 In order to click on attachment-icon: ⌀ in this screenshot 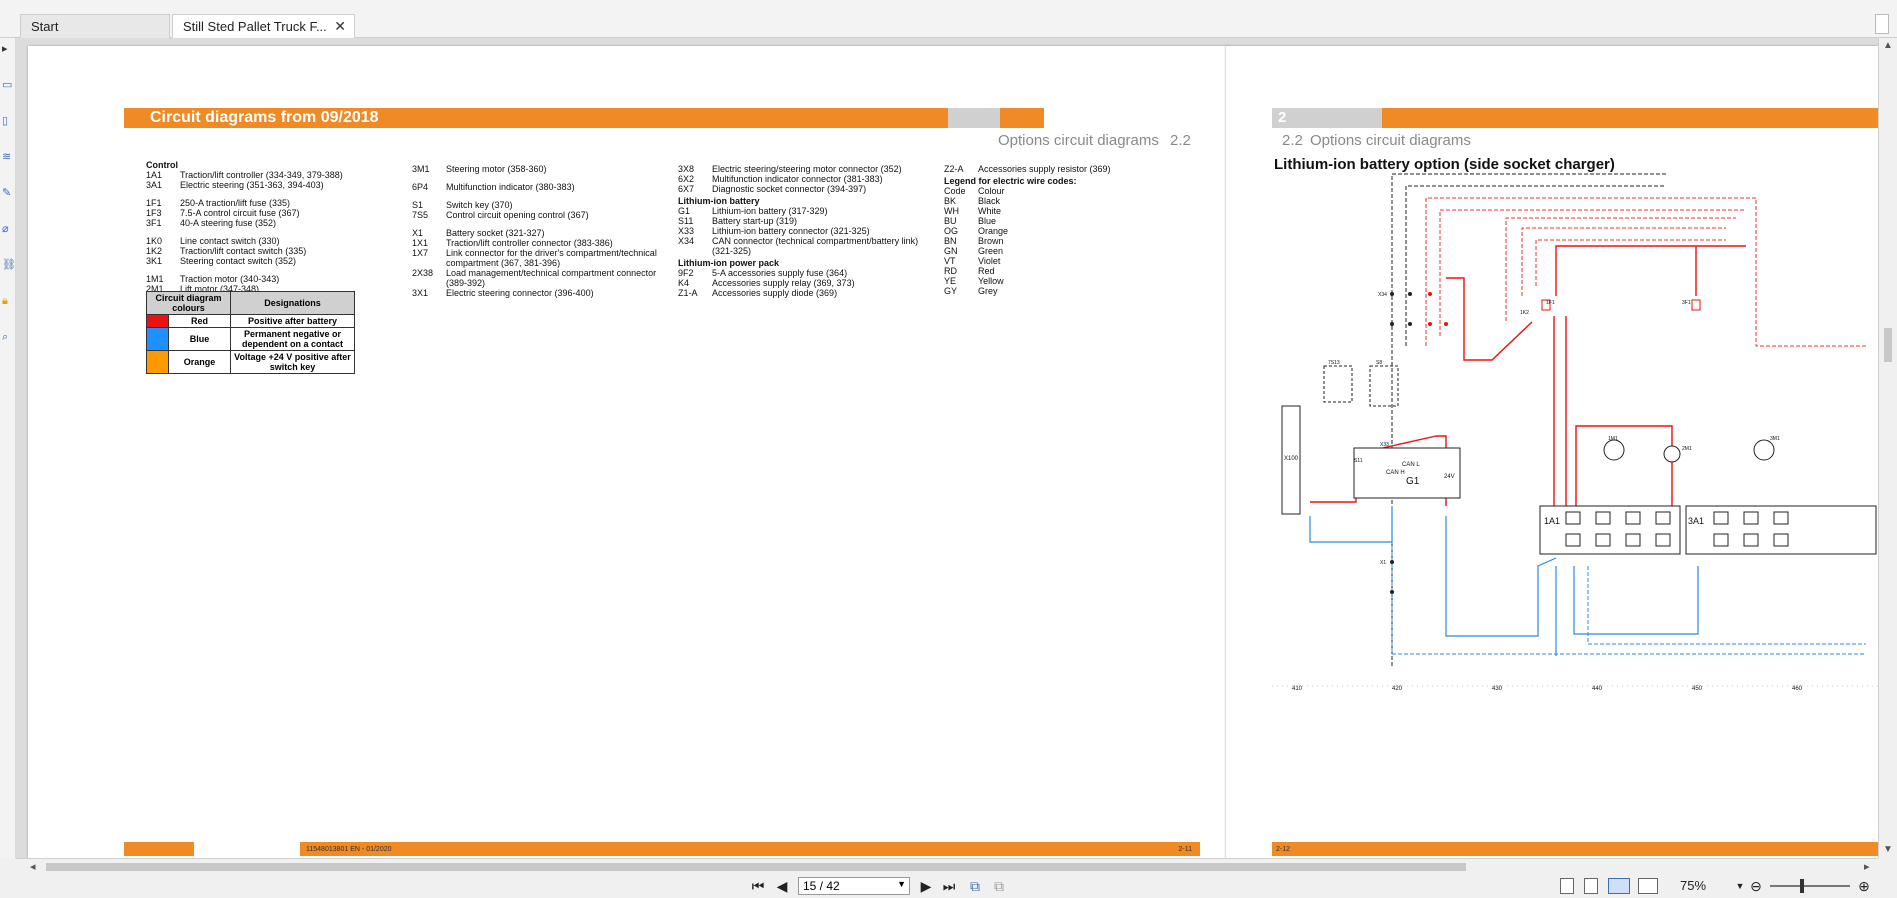, I will do `click(7, 229)`.